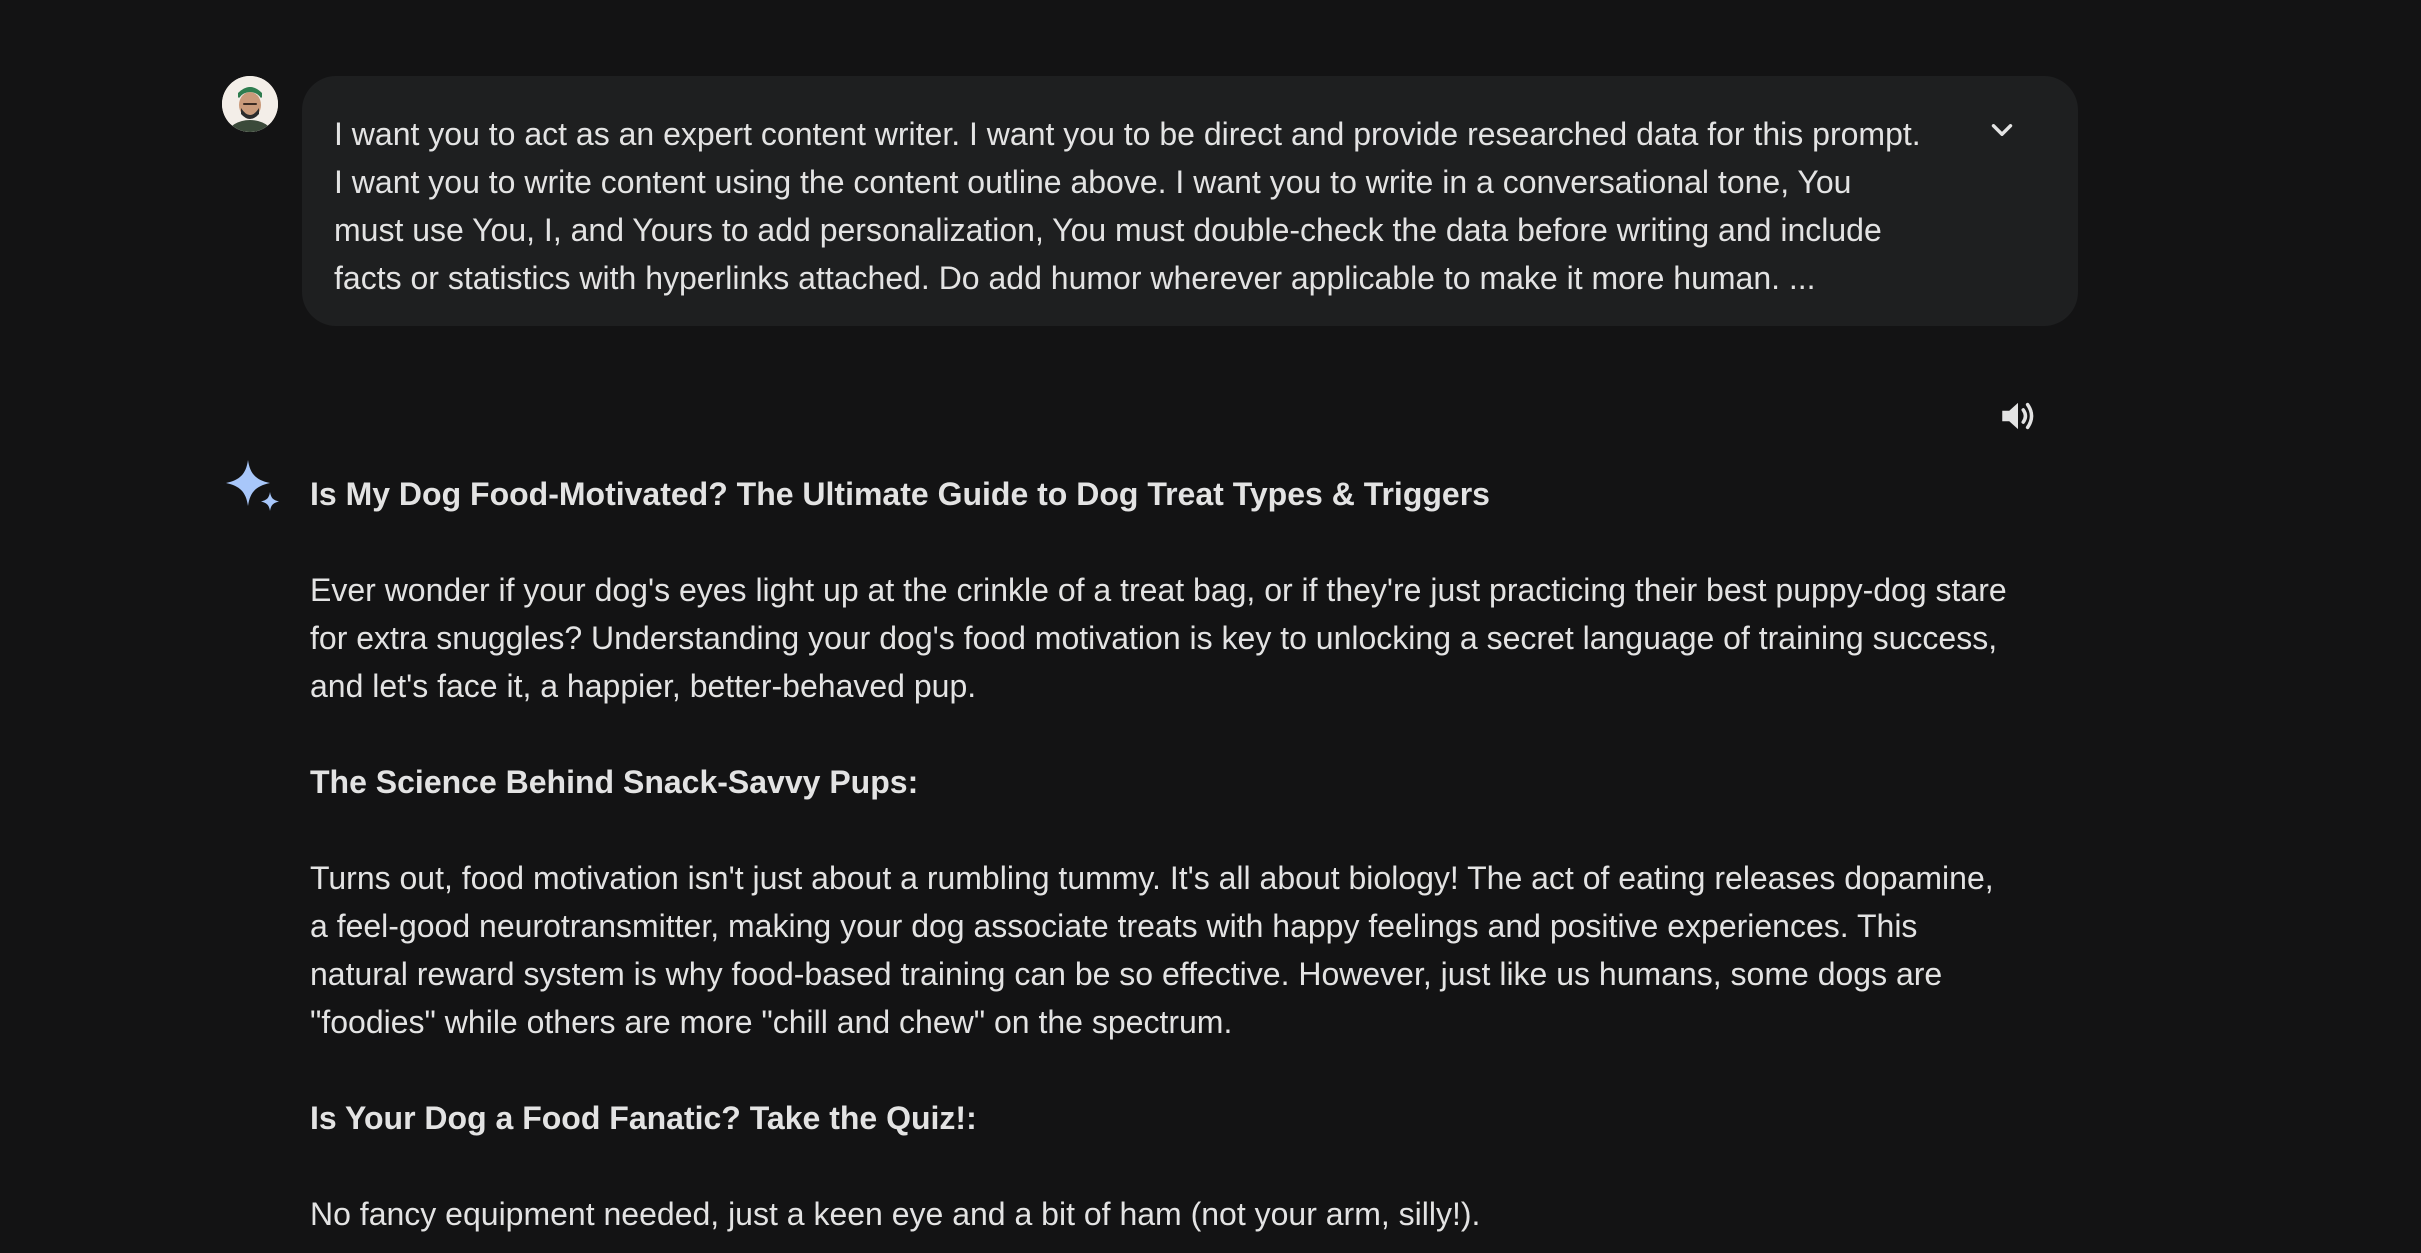 This screenshot has width=2421, height=1253. What do you see at coordinates (614, 782) in the screenshot?
I see `section-heading-science: The Science Behind Snack-Savvy Pups:` at bounding box center [614, 782].